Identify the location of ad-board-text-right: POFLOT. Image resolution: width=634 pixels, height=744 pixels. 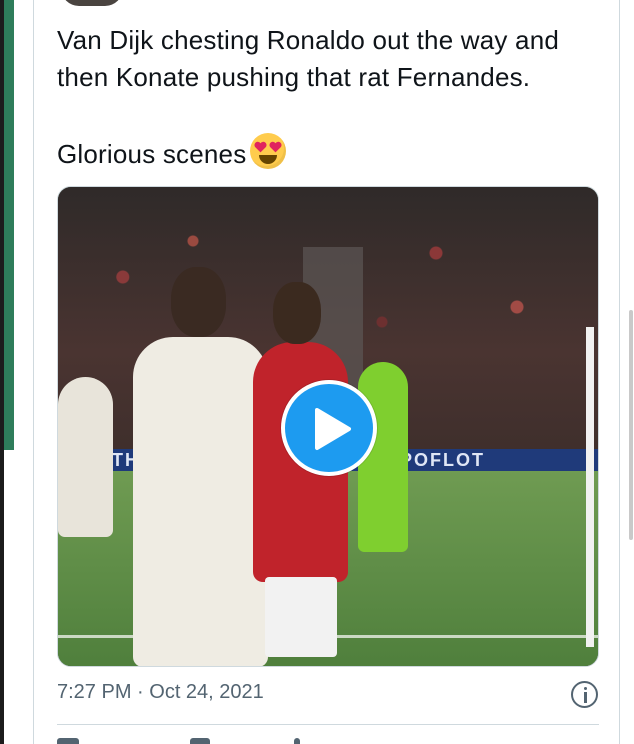
(442, 460).